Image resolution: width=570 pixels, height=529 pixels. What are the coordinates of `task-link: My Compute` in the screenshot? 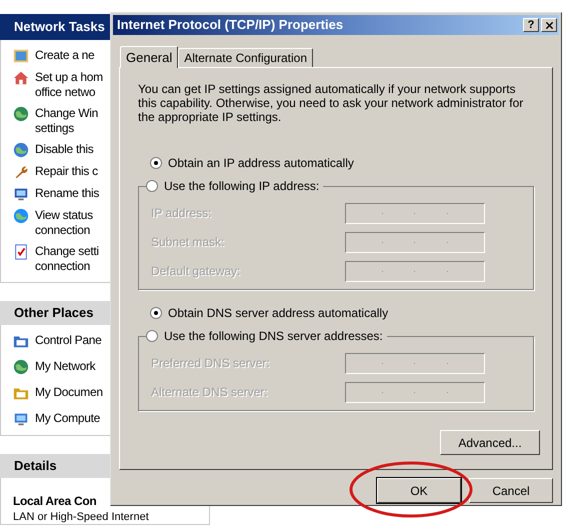 It's located at (107, 419).